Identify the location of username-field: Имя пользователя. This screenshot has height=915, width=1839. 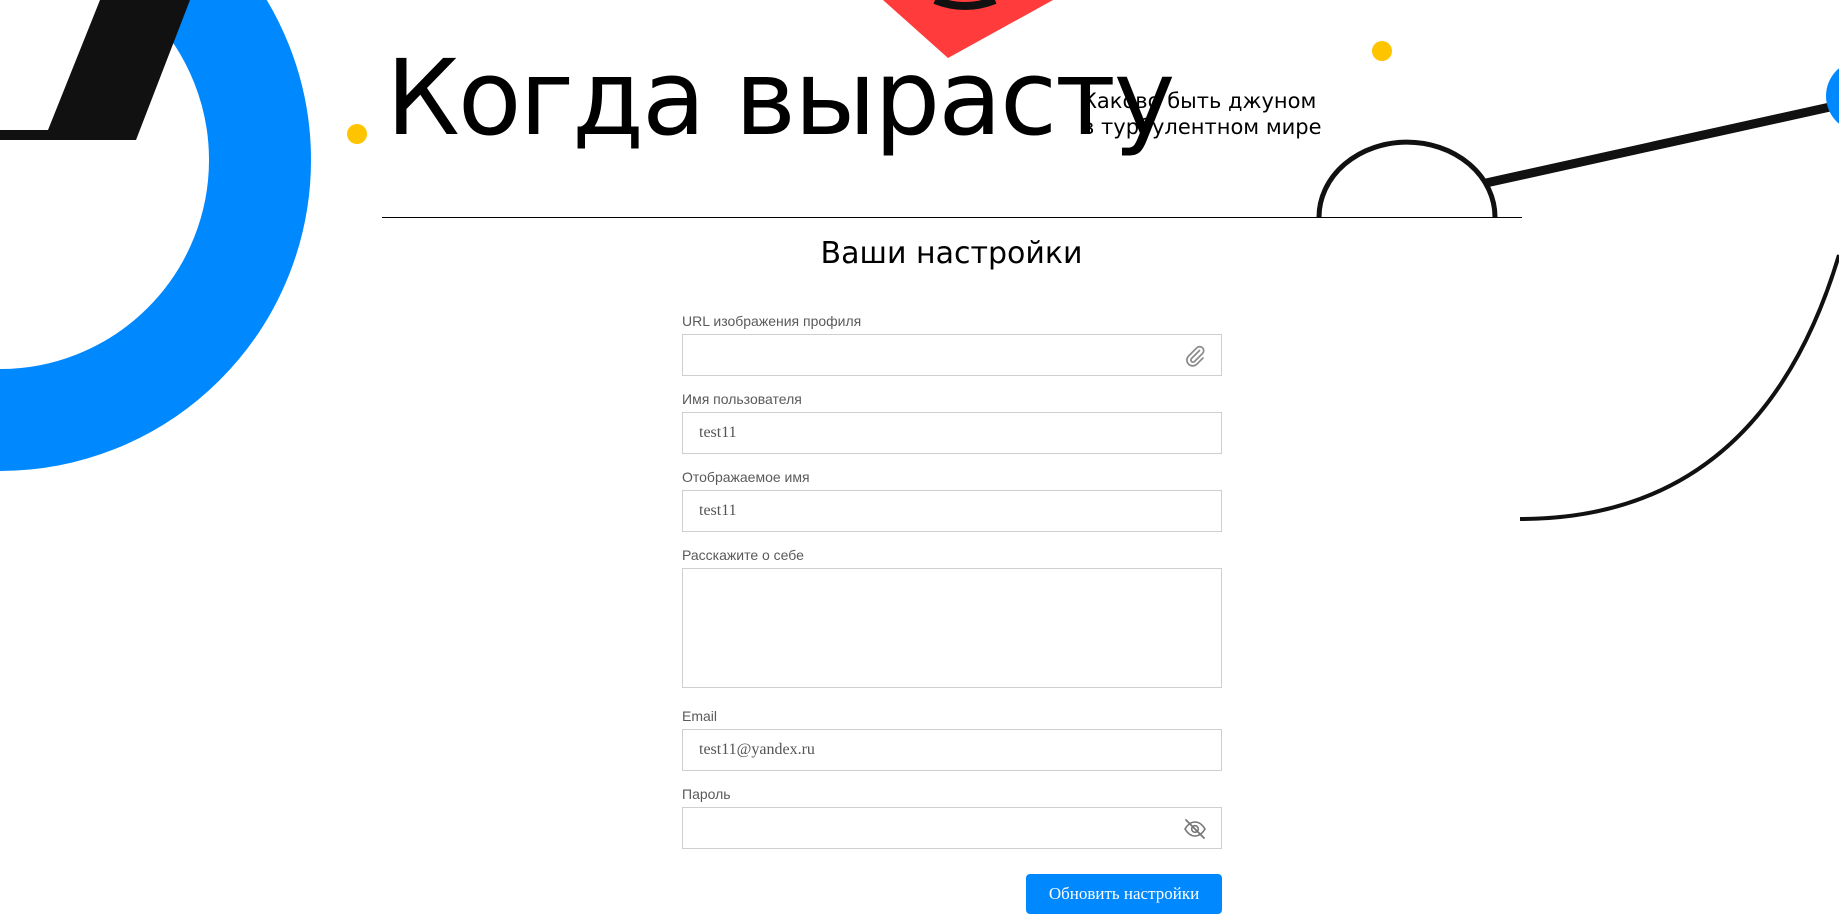
(952, 422).